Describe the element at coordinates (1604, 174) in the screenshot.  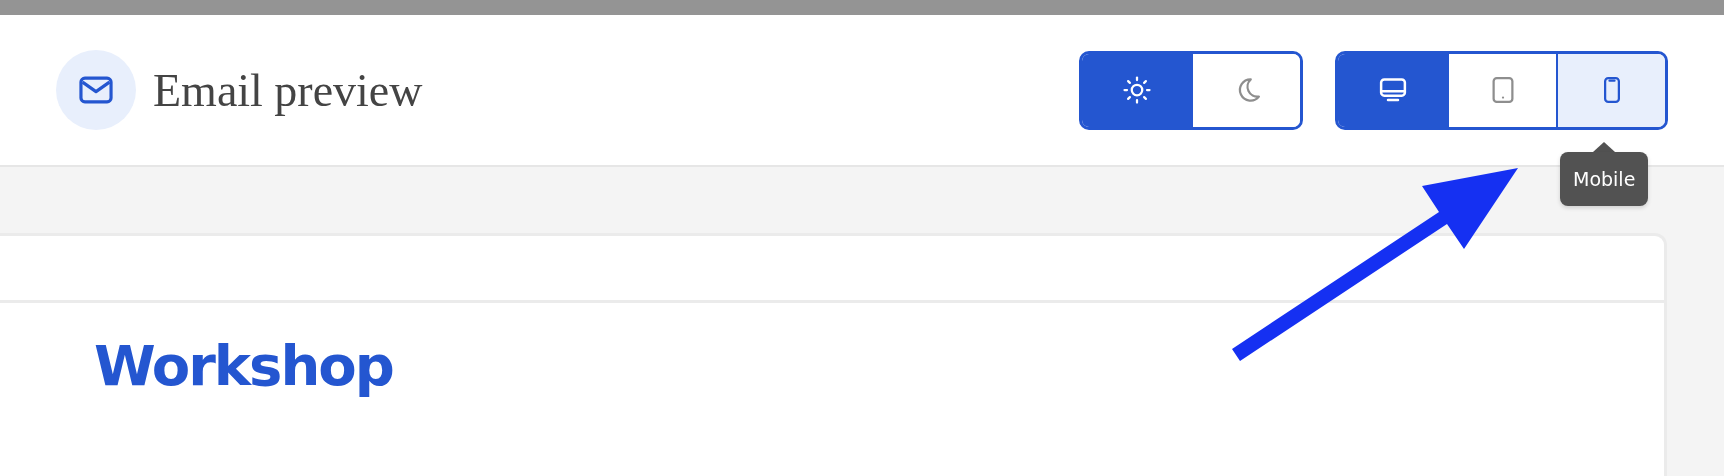
I see `tooltip: Mobile` at that location.